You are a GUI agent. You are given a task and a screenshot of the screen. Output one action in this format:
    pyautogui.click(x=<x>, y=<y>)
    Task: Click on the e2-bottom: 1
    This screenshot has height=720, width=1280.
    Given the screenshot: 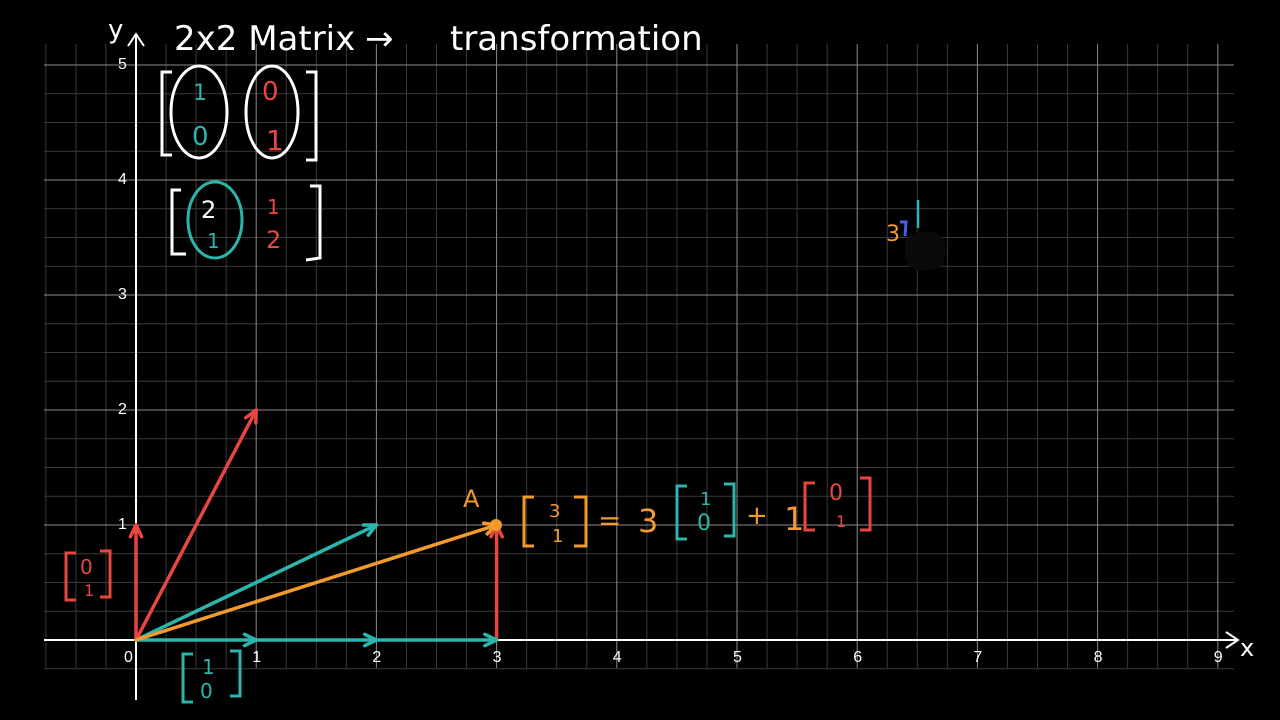 What is the action you would take?
    pyautogui.click(x=89, y=590)
    